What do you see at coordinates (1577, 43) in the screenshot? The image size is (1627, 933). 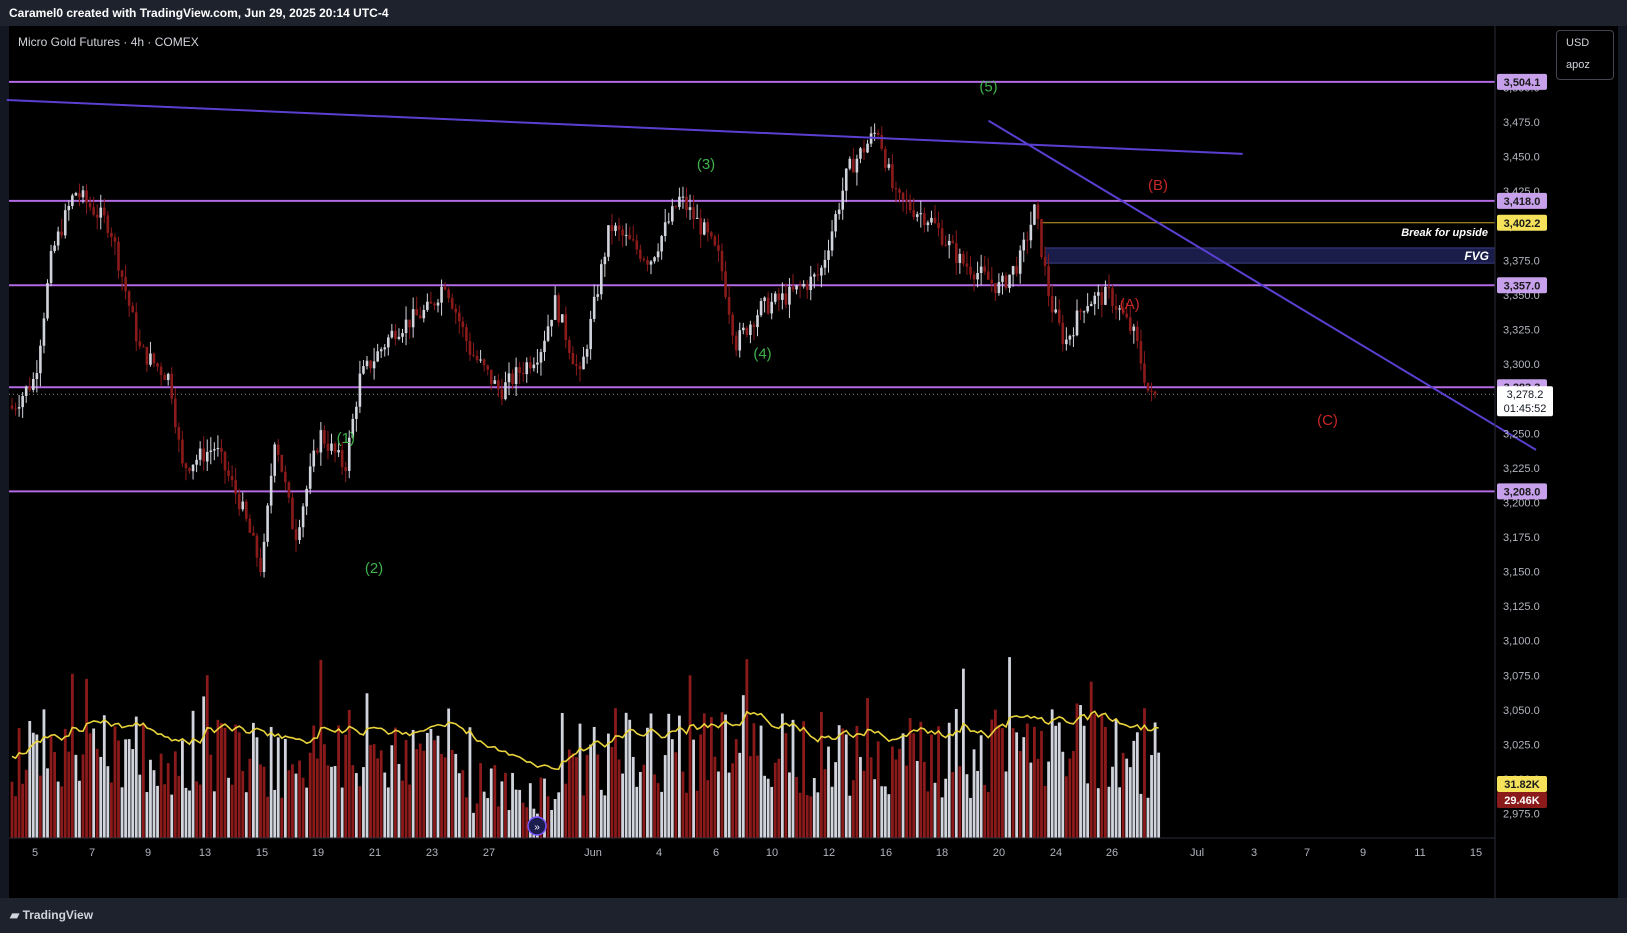 I see `currency-label: USD` at bounding box center [1577, 43].